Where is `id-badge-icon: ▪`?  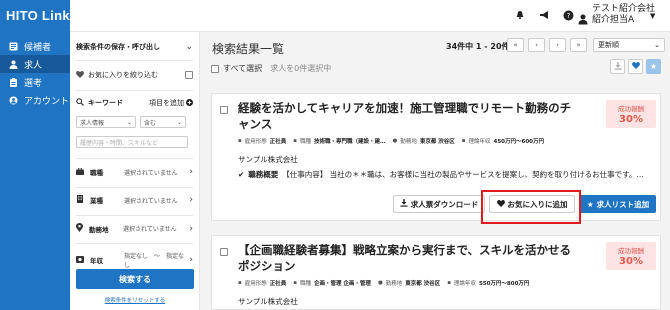 id-badge-icon: ▪ is located at coordinates (240, 141).